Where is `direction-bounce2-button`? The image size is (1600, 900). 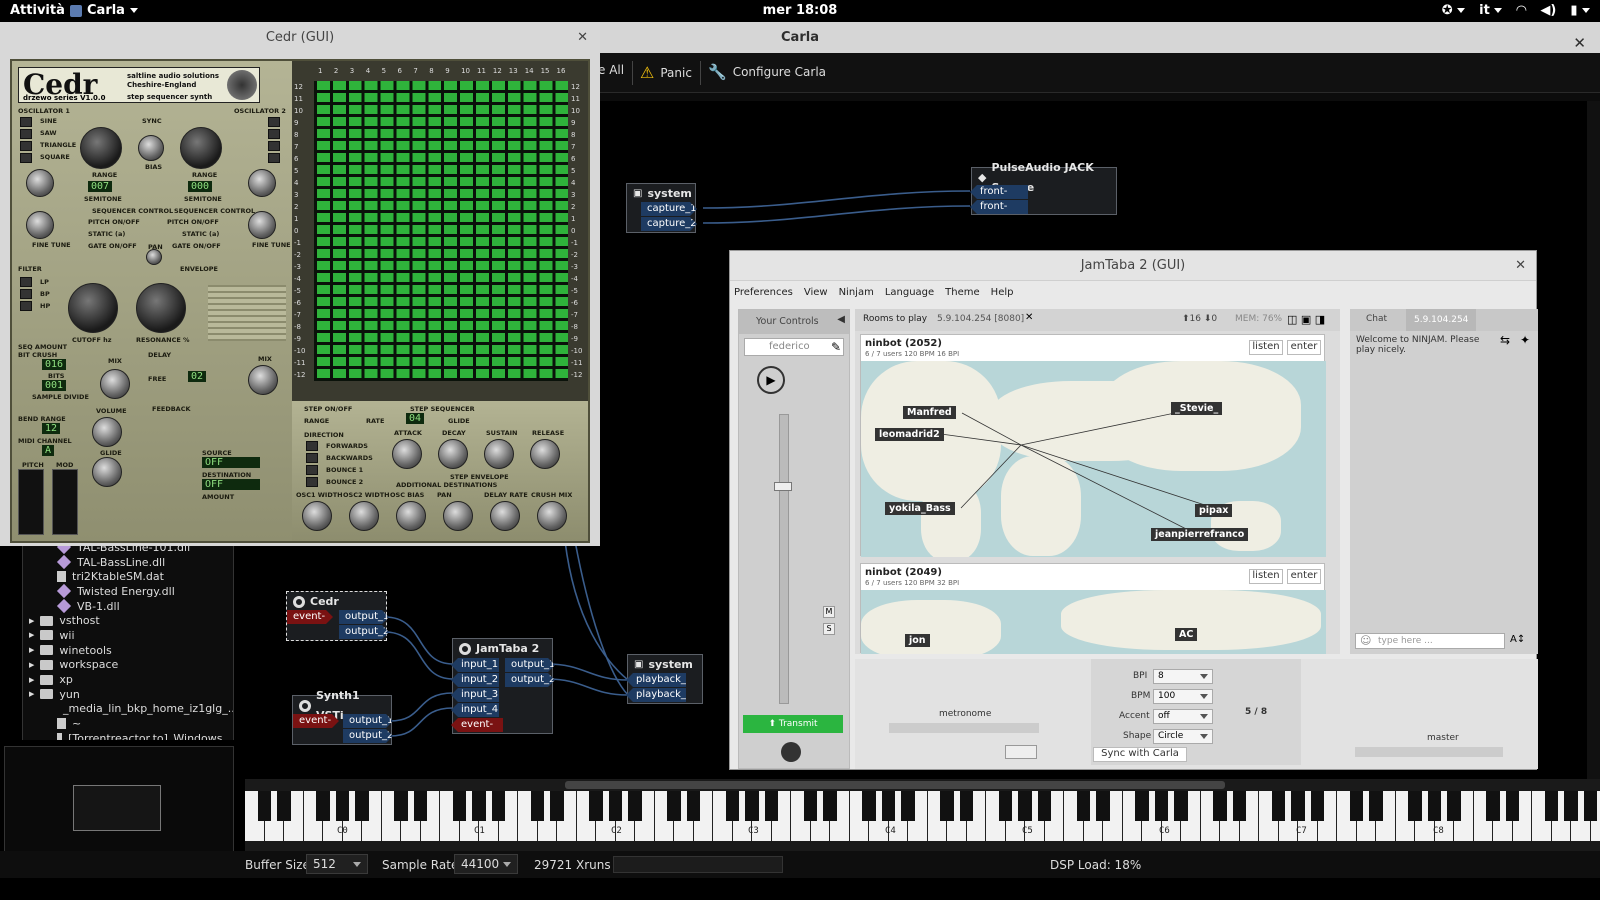 direction-bounce2-button is located at coordinates (312, 482).